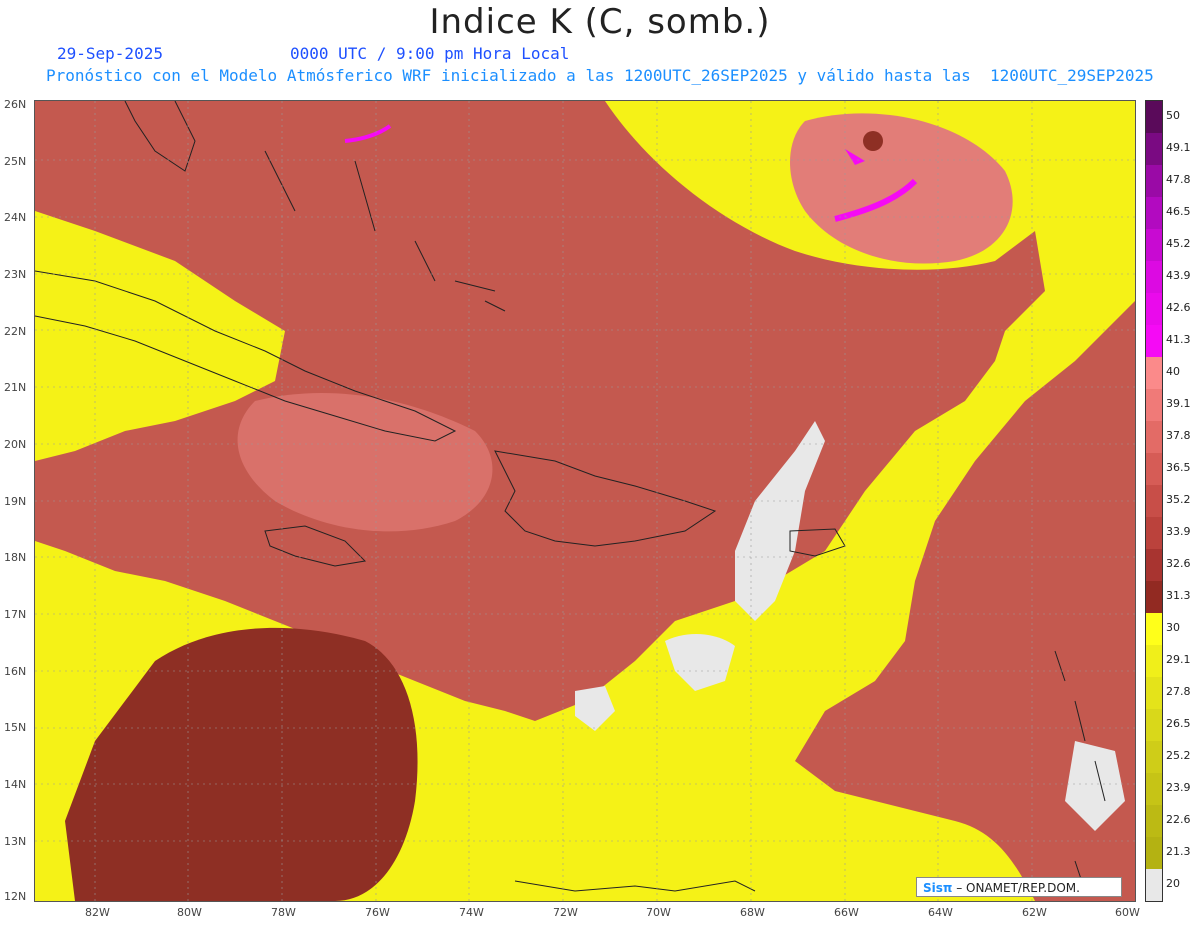 This screenshot has height=927, width=1200. What do you see at coordinates (1178, 819) in the screenshot?
I see `colorbar-label: 22.6` at bounding box center [1178, 819].